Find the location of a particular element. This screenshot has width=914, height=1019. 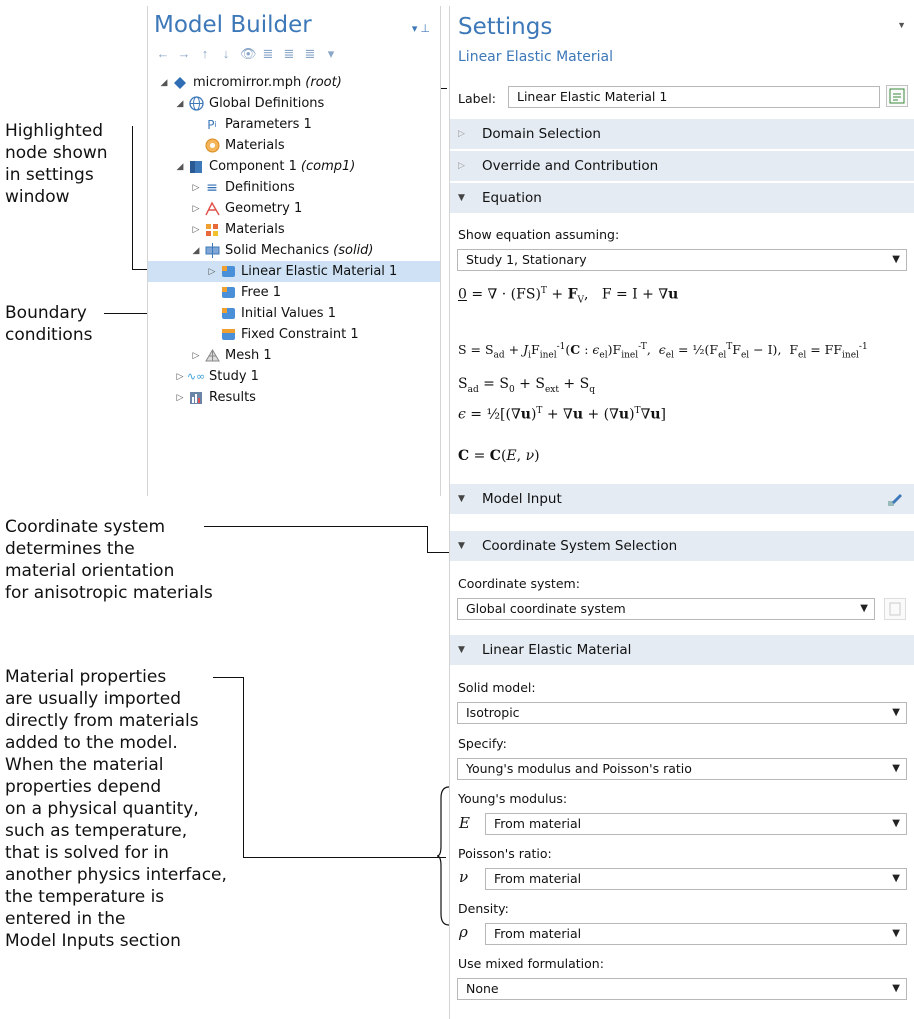

tree-node-label: Free 1 is located at coordinates (261, 292).